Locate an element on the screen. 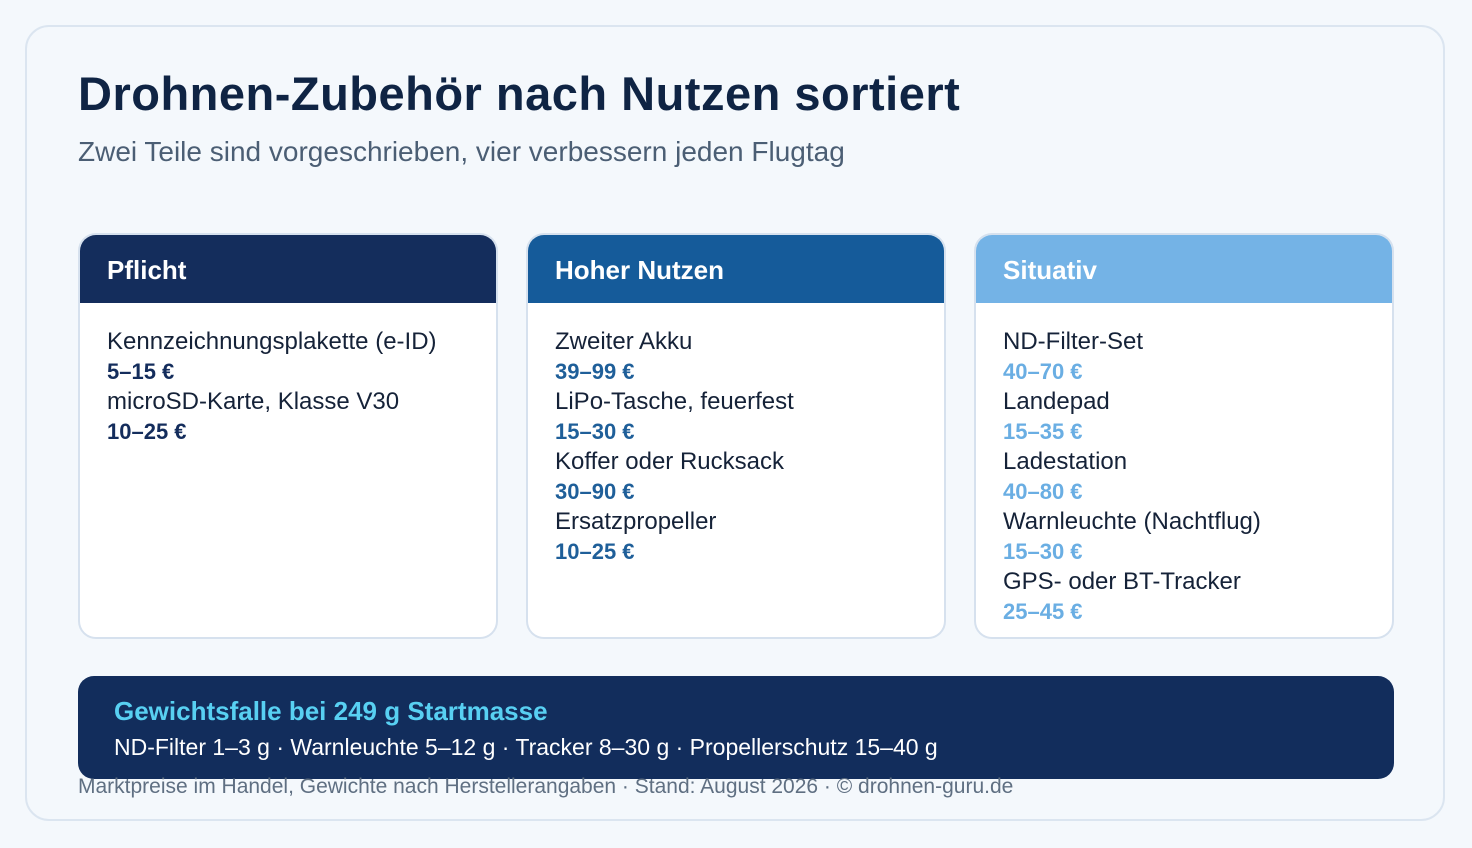 The image size is (1472, 848). item-price: 30–90 € is located at coordinates (595, 491).